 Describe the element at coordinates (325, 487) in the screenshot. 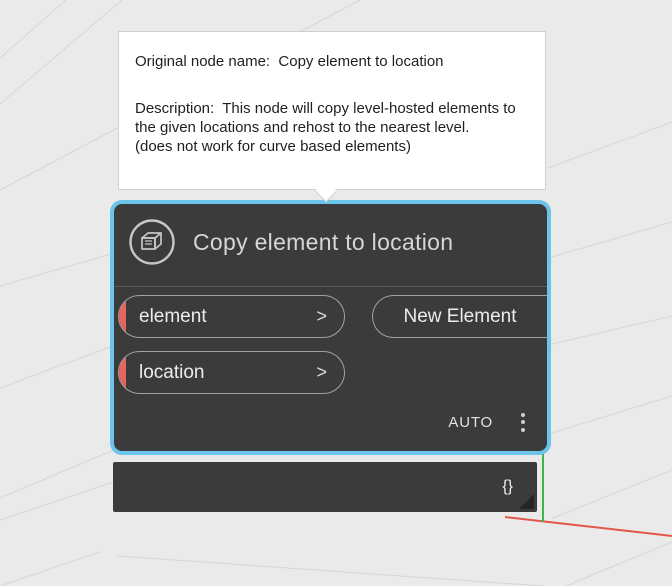

I see `preview-bubble: {}` at that location.